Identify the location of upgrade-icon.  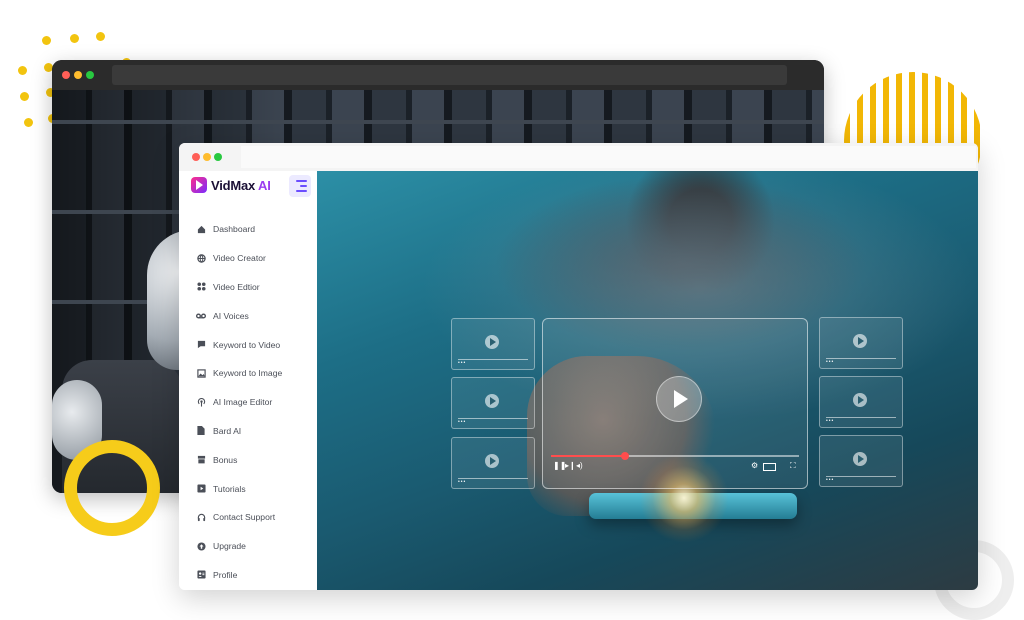
(201, 546).